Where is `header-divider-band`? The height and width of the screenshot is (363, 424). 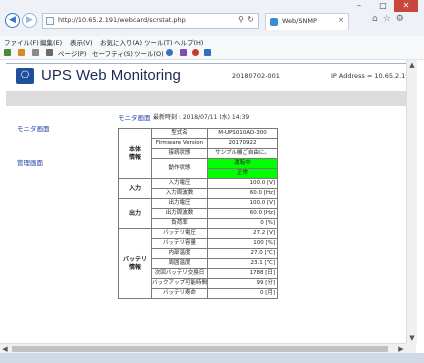 header-divider-band is located at coordinates (206, 98).